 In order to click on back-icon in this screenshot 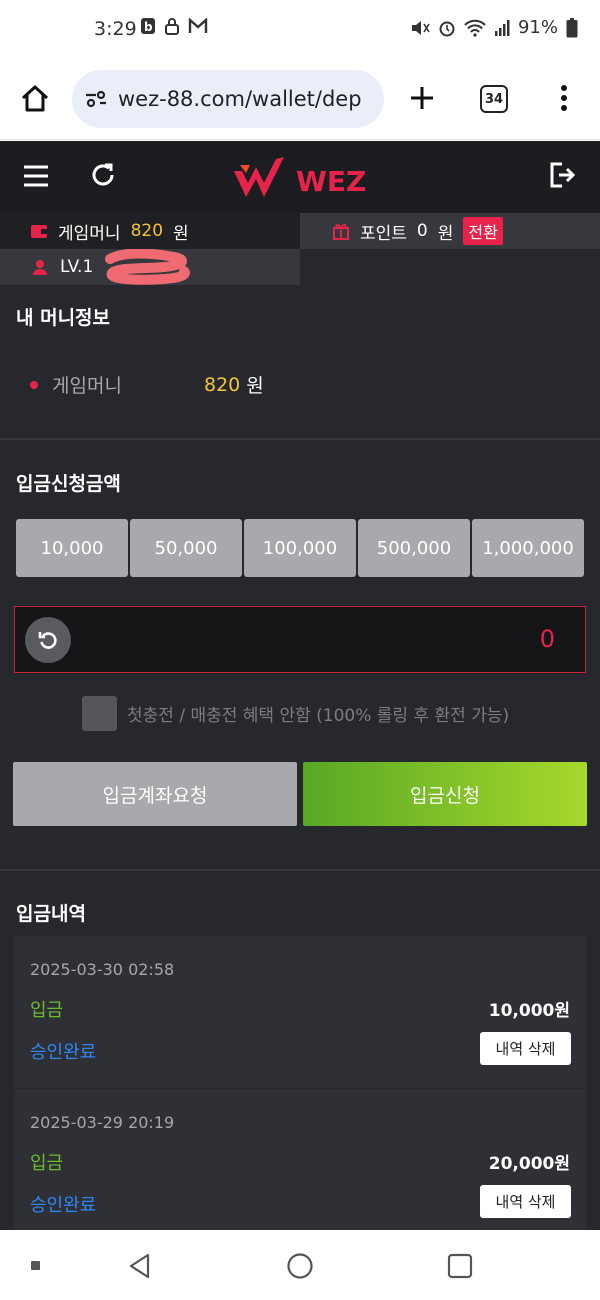, I will do `click(140, 1266)`.